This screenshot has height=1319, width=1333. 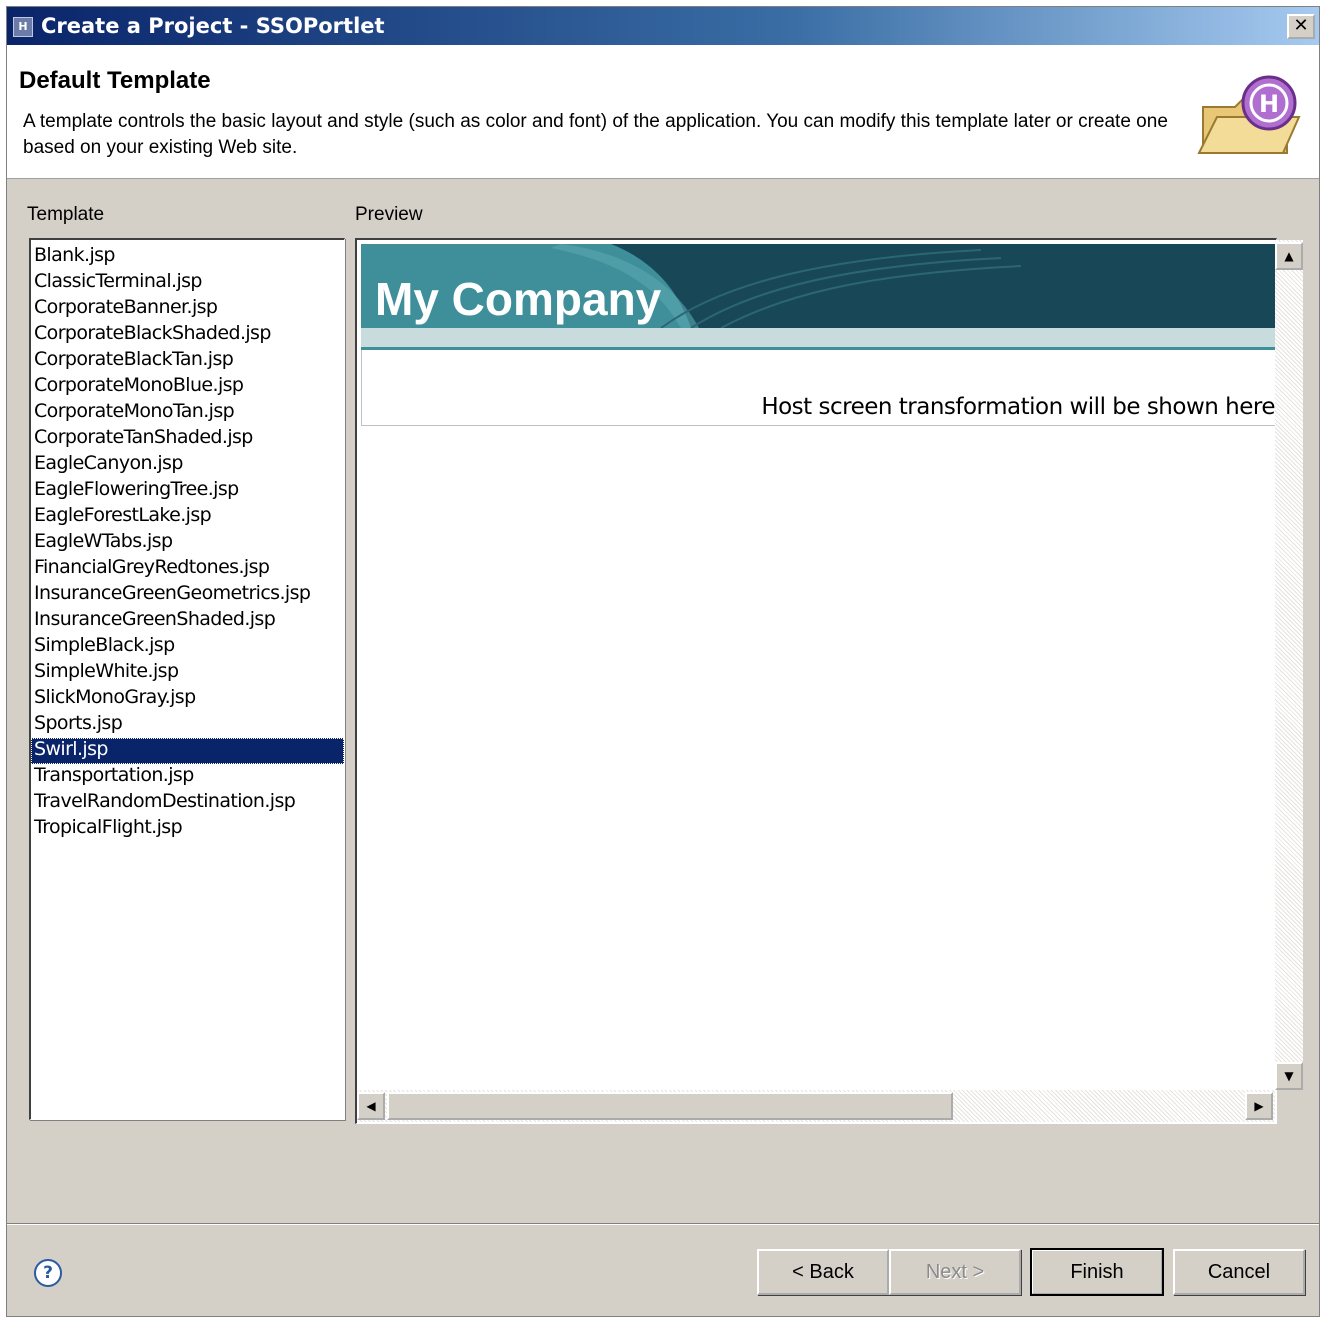 What do you see at coordinates (518, 299) in the screenshot?
I see `preview-company-name: My Company` at bounding box center [518, 299].